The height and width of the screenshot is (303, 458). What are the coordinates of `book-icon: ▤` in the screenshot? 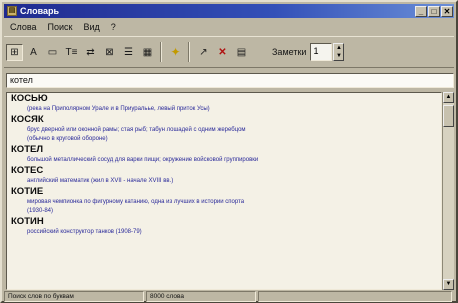 It's located at (12, 11).